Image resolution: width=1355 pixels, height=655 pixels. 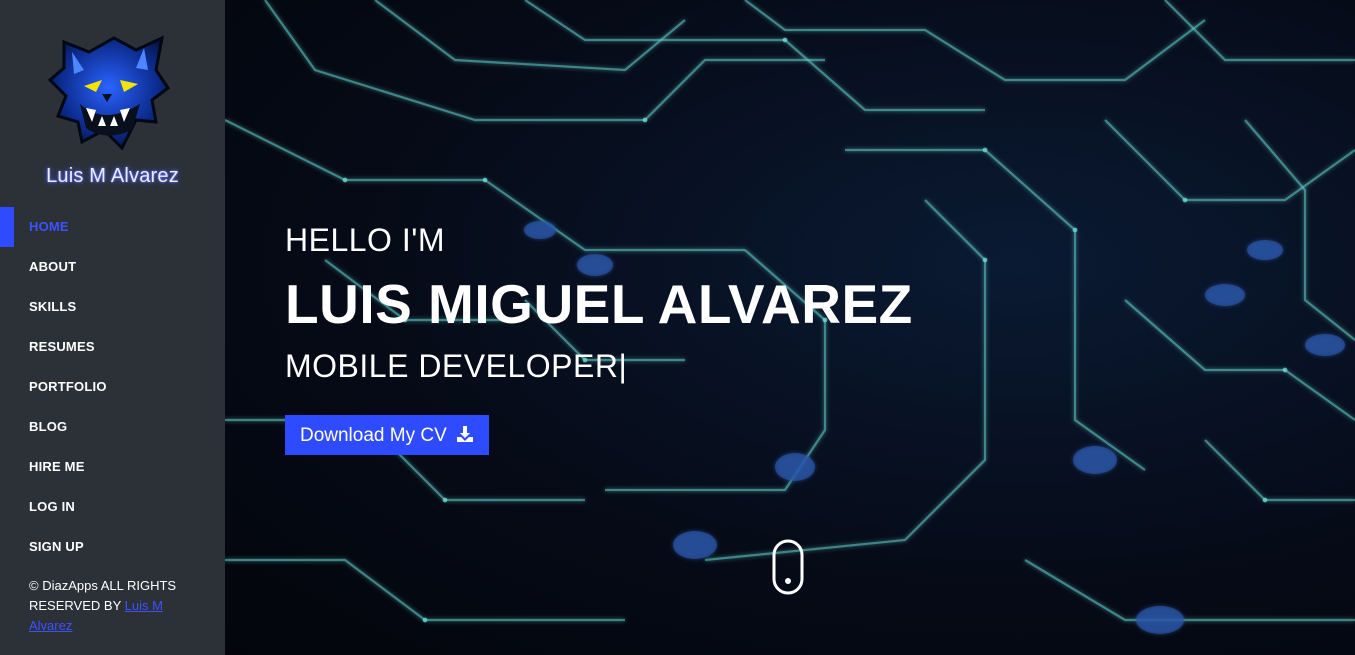 I want to click on nav-link-sign-up: SIGN UP, so click(x=112, y=547).